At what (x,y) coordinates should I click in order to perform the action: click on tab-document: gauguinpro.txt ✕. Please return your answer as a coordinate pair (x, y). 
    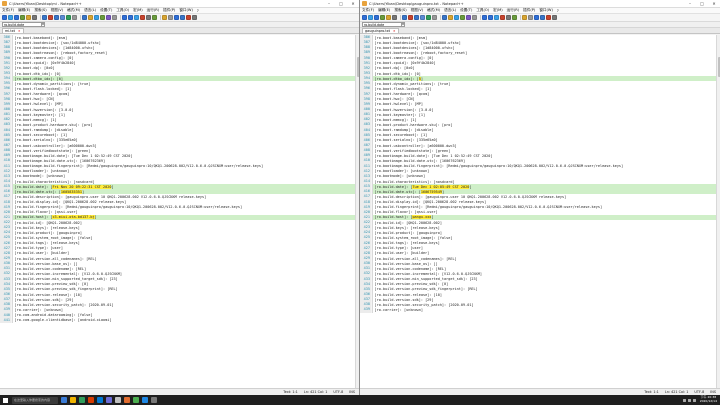
    Looking at the image, I should click on (380, 30).